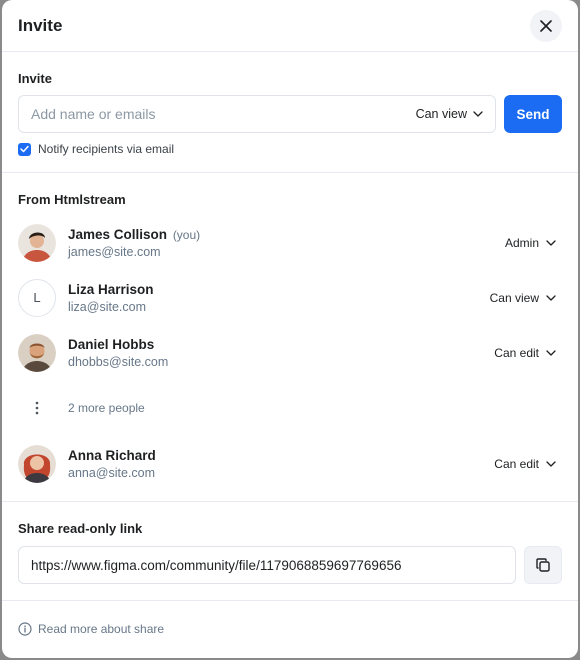  Describe the element at coordinates (25, 629) in the screenshot. I see `info-icon` at that location.